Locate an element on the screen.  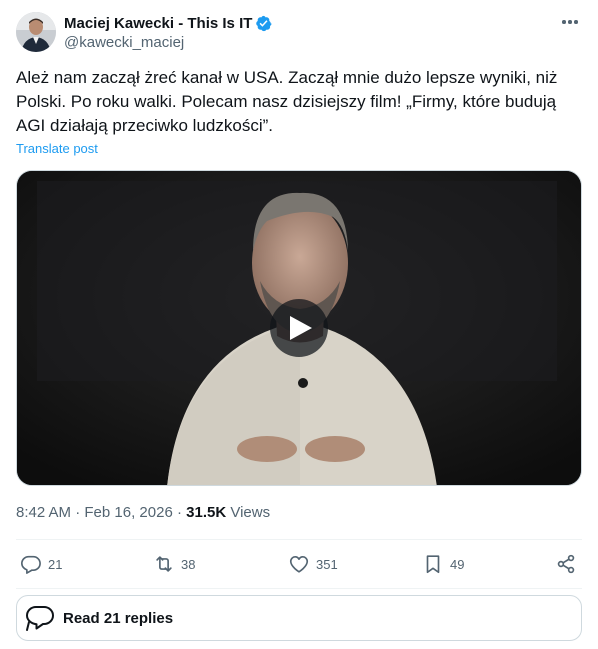
avatar is located at coordinates (36, 32).